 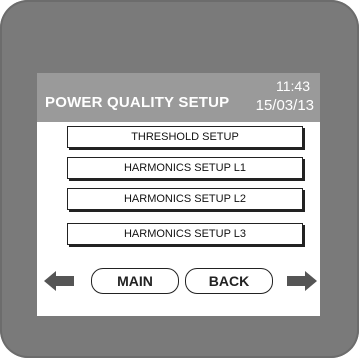 What do you see at coordinates (185, 137) in the screenshot?
I see `threshold-setup-button: THRESHOLD SETUP` at bounding box center [185, 137].